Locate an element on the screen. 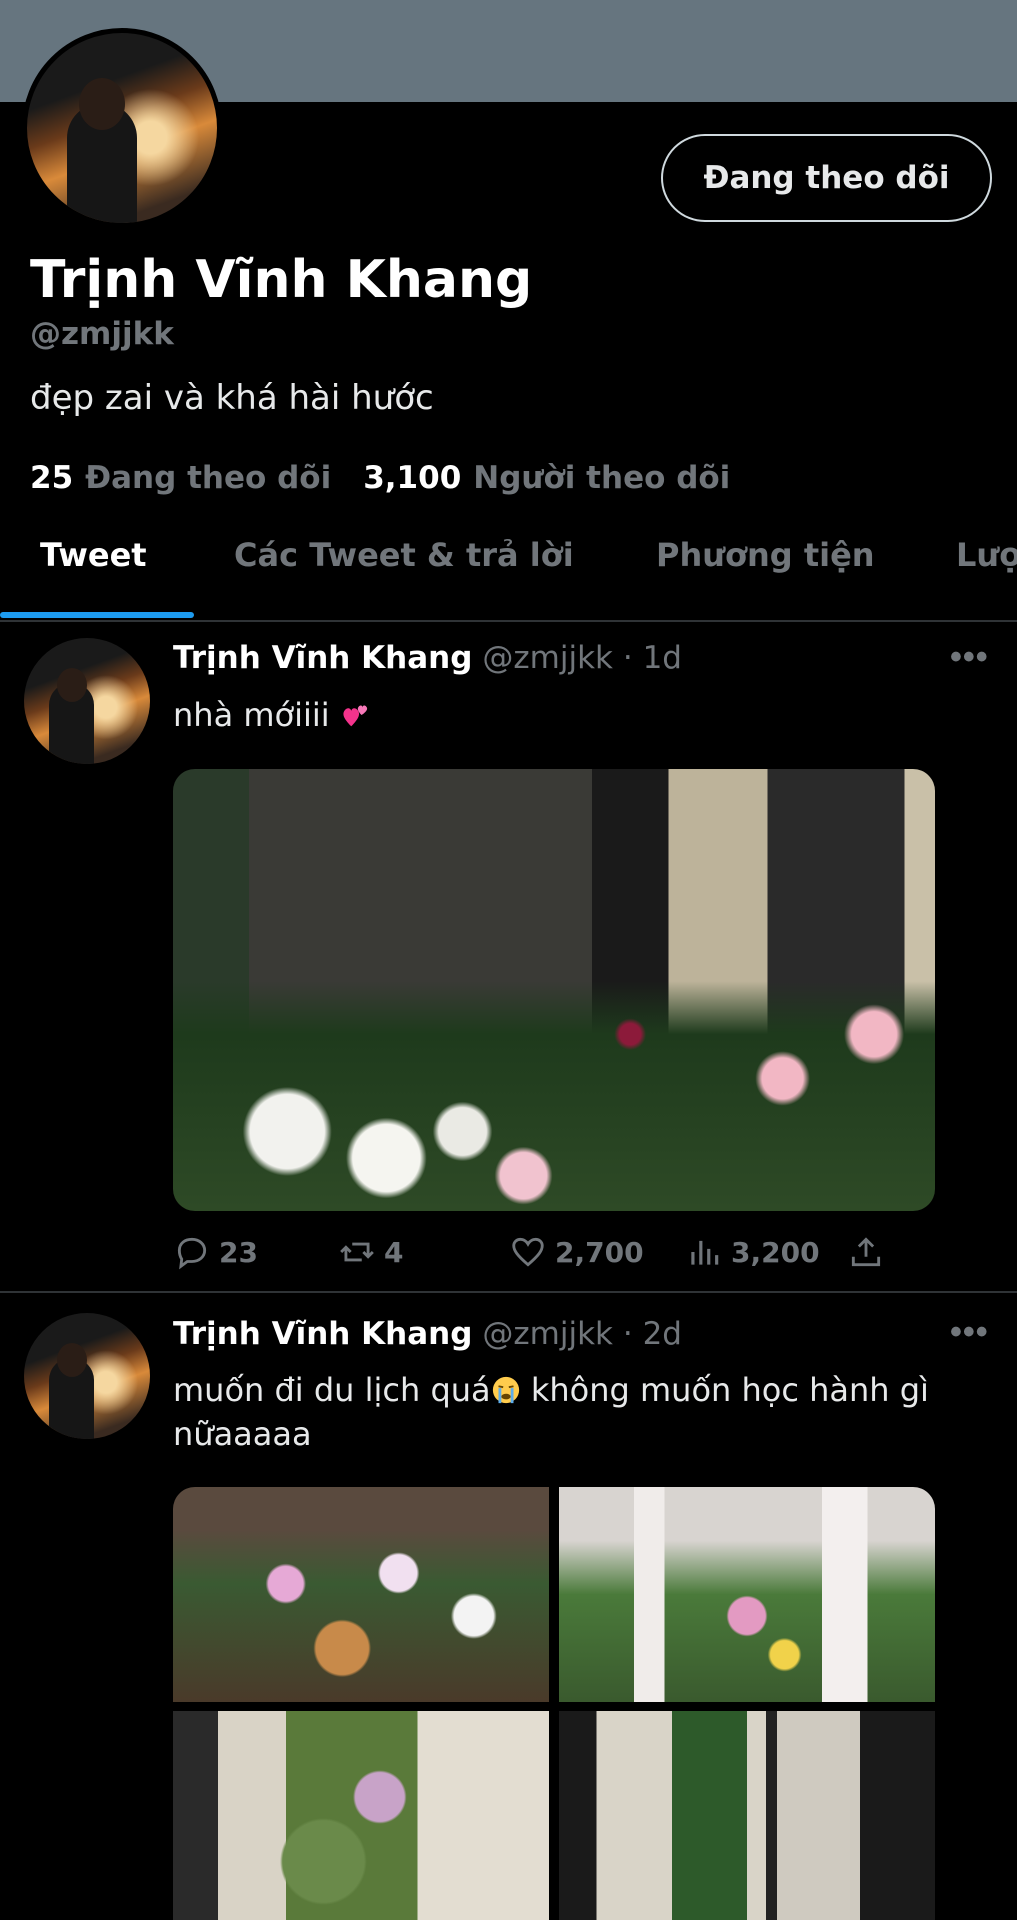  retweet-button: 4 is located at coordinates (370, 1252).